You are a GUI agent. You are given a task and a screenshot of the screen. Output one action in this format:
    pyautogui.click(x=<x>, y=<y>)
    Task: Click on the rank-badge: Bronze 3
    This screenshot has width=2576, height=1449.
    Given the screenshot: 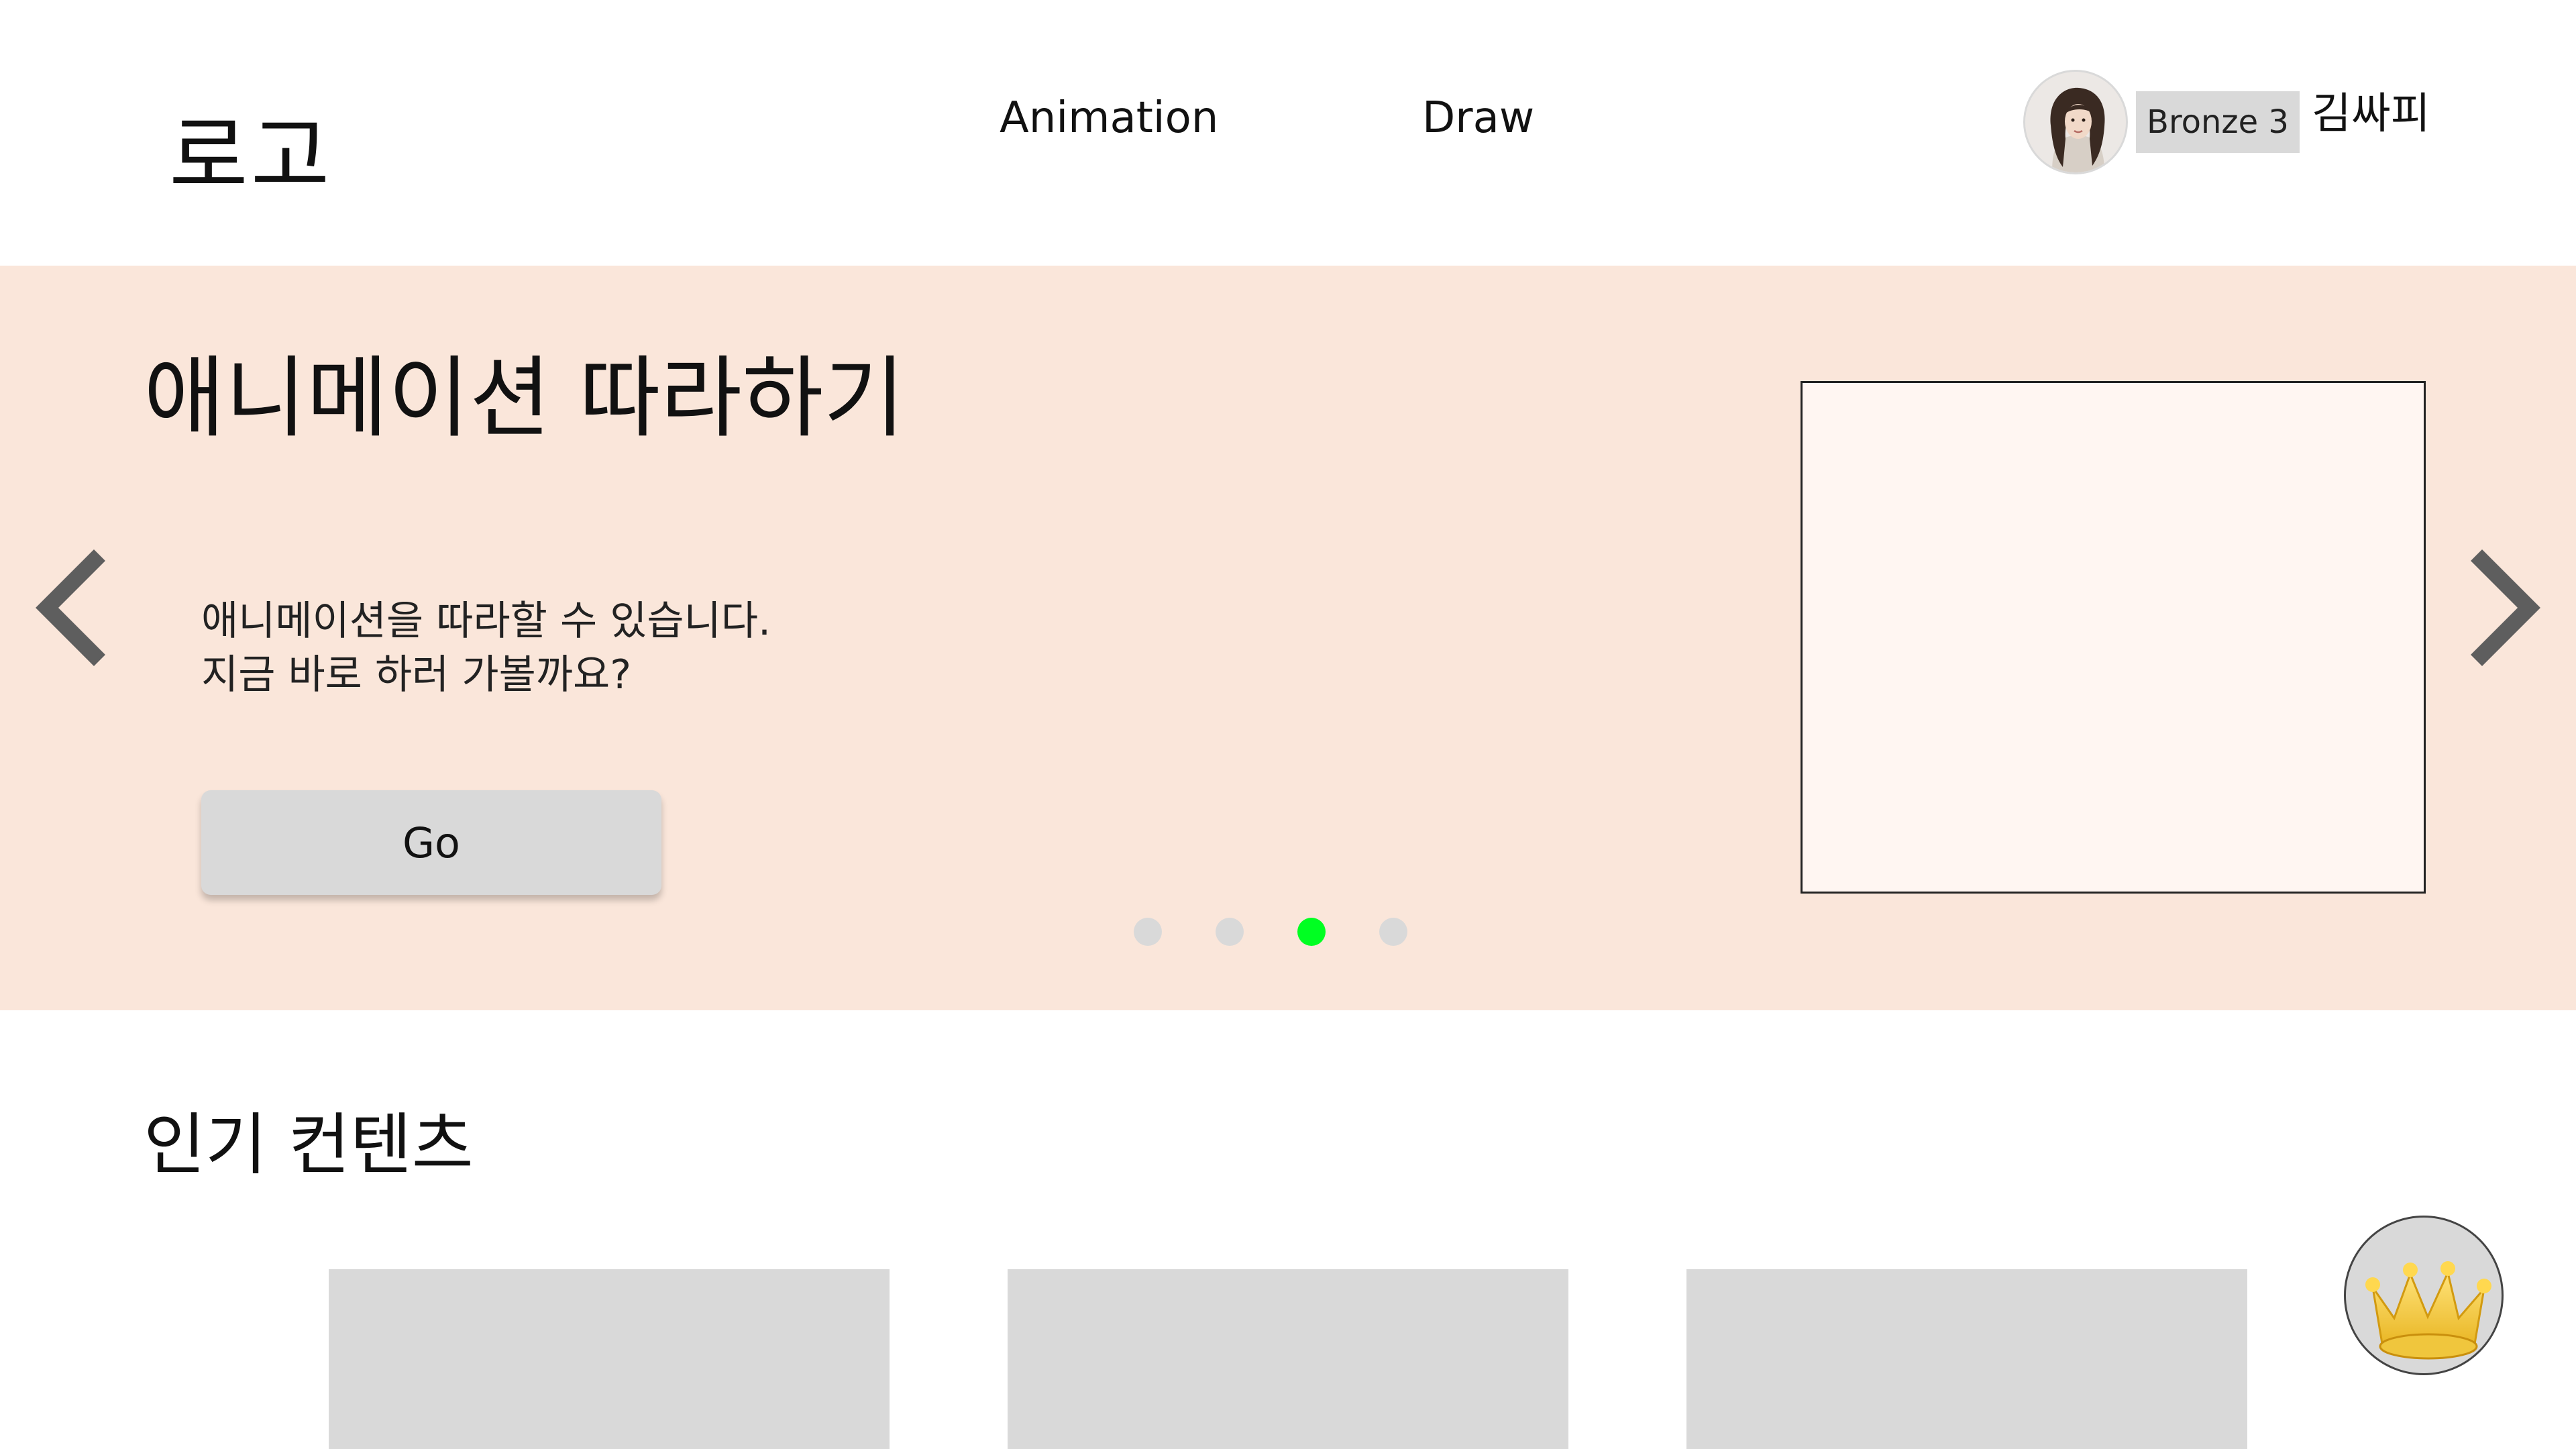 What is the action you would take?
    pyautogui.click(x=2218, y=122)
    